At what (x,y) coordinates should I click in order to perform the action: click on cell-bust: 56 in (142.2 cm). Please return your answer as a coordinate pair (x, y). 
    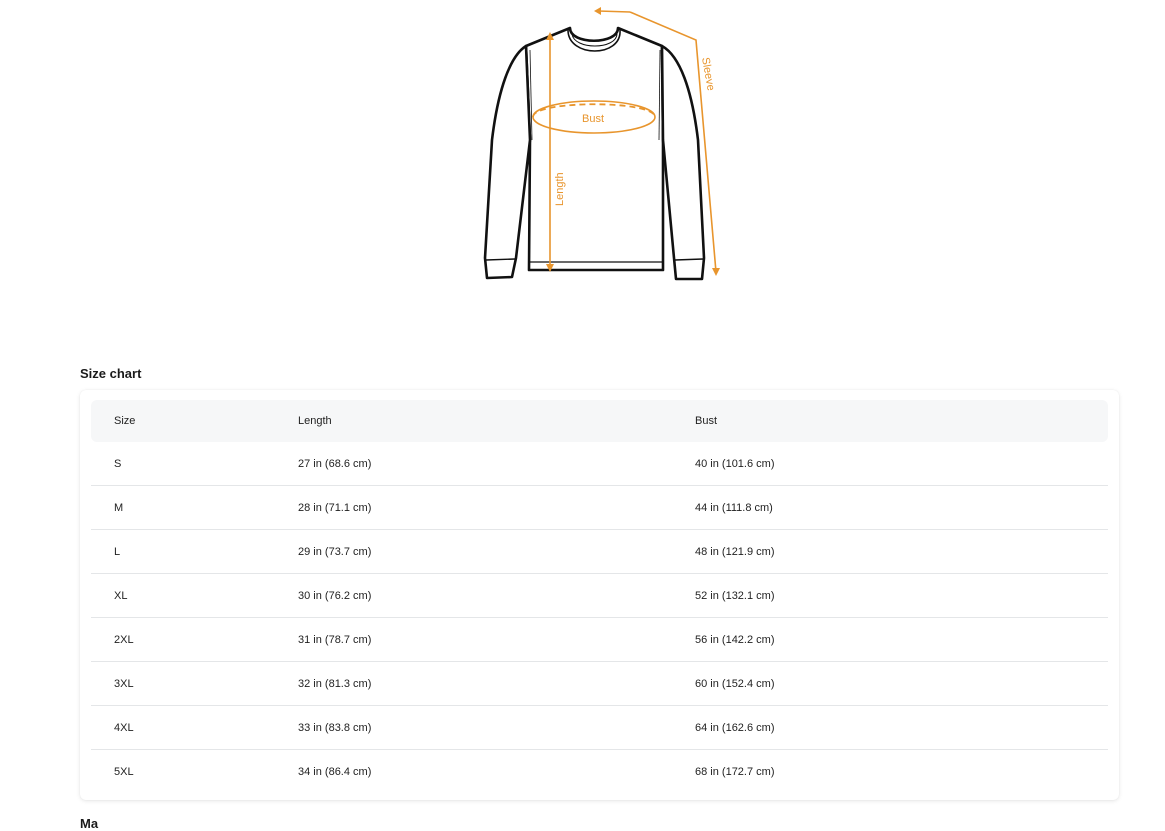
    Looking at the image, I should click on (901, 639).